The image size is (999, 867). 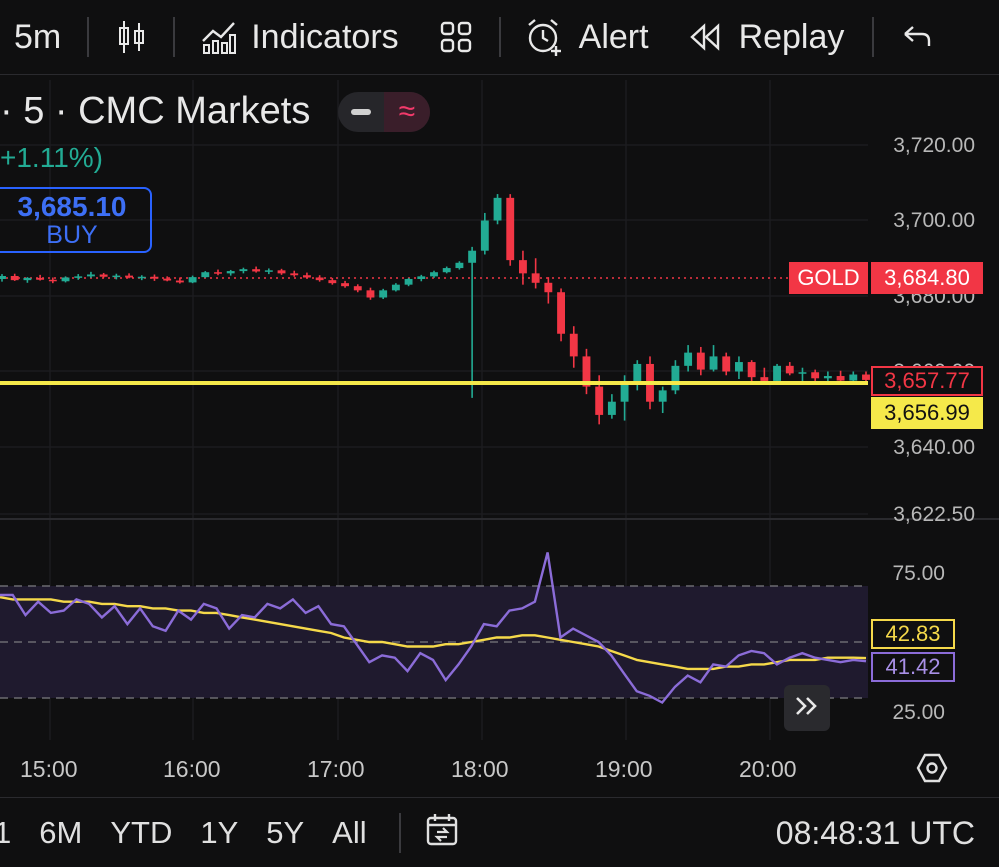 What do you see at coordinates (407, 112) in the screenshot?
I see `wave-icon: ≈` at bounding box center [407, 112].